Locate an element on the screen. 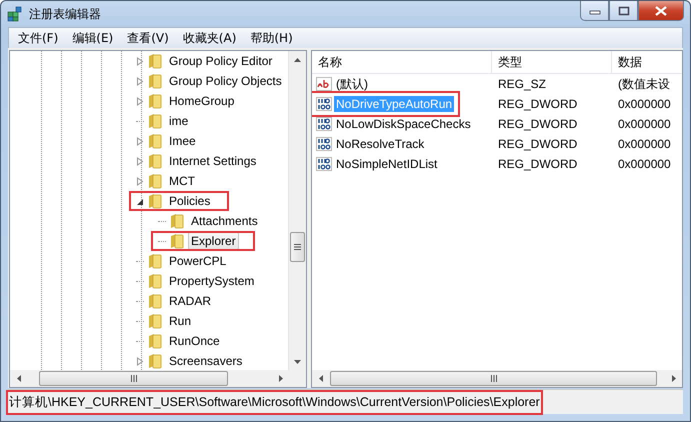 This screenshot has height=422, width=691. string-value-icon is located at coordinates (324, 84).